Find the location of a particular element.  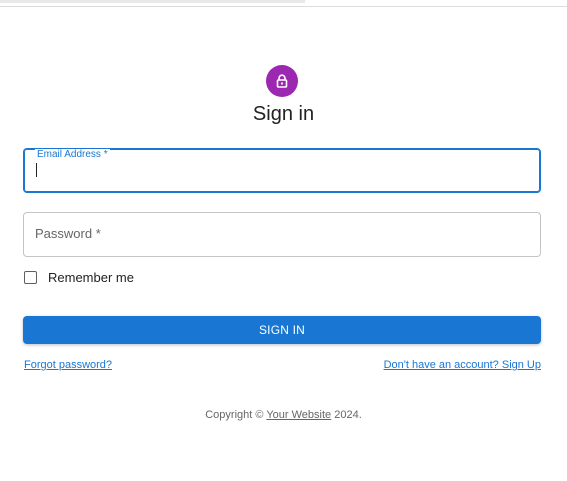

email-field: Email Address * is located at coordinates (282, 170).